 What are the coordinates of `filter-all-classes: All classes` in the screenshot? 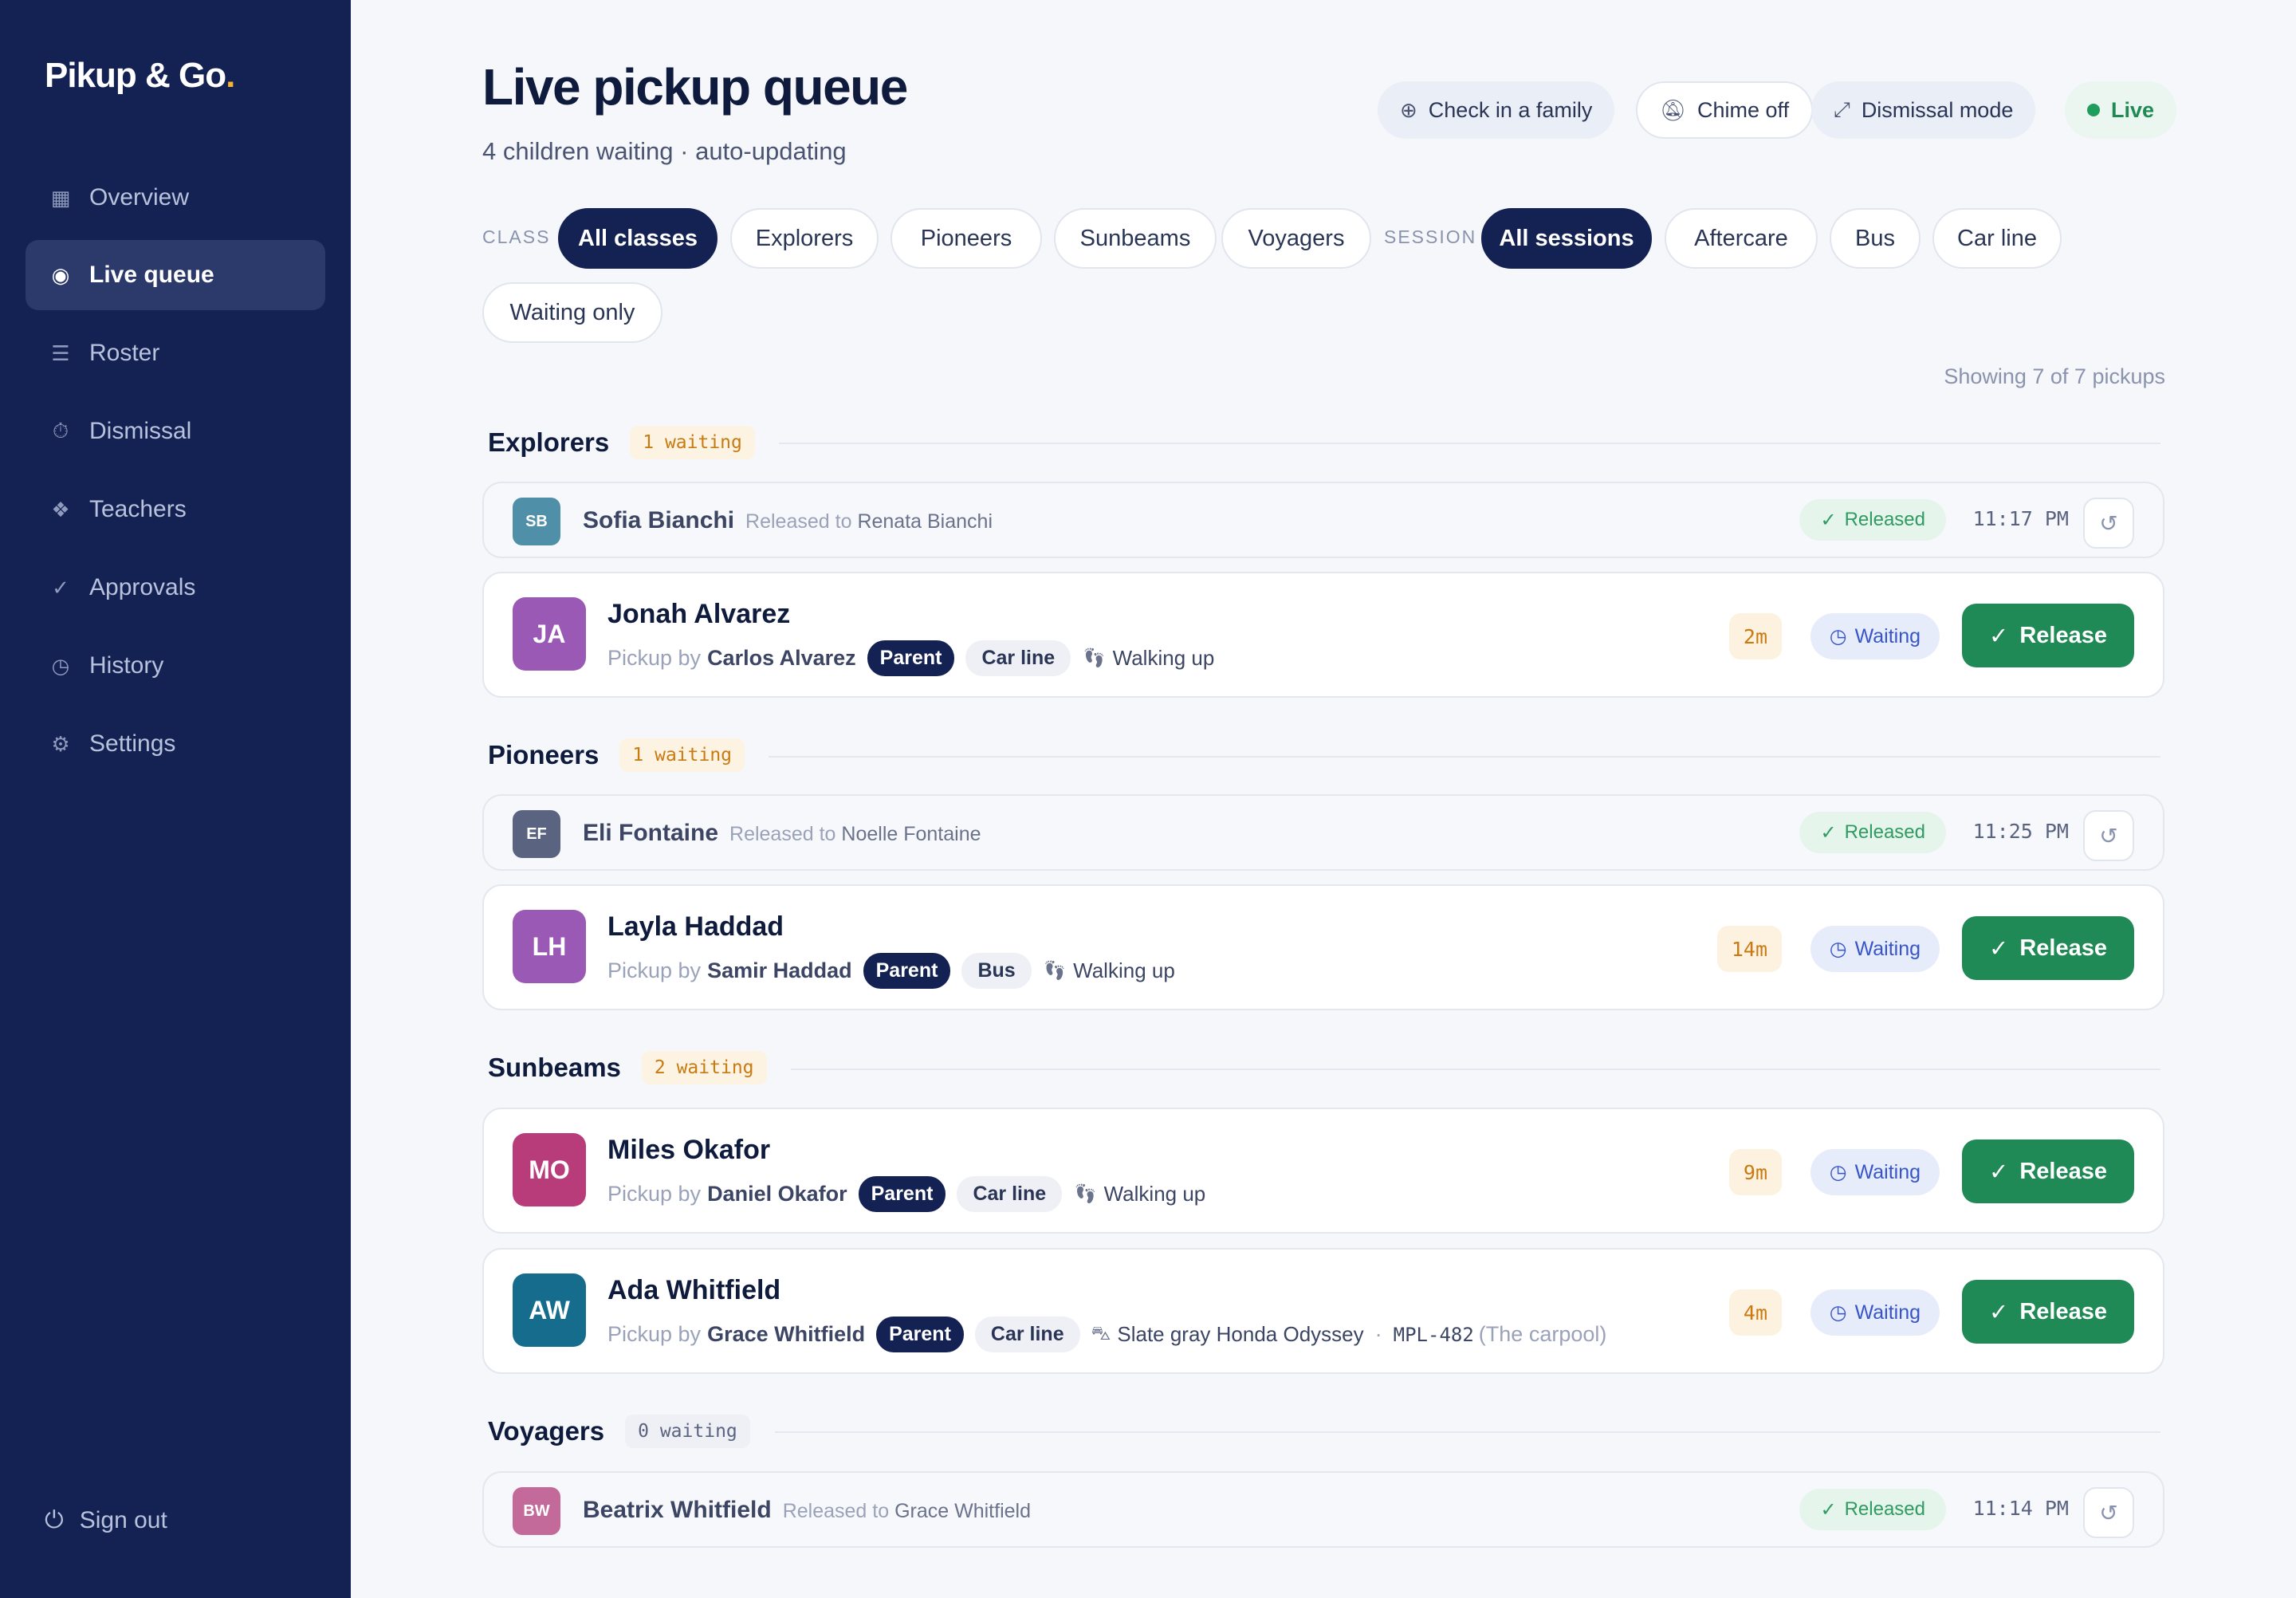 It's located at (638, 238).